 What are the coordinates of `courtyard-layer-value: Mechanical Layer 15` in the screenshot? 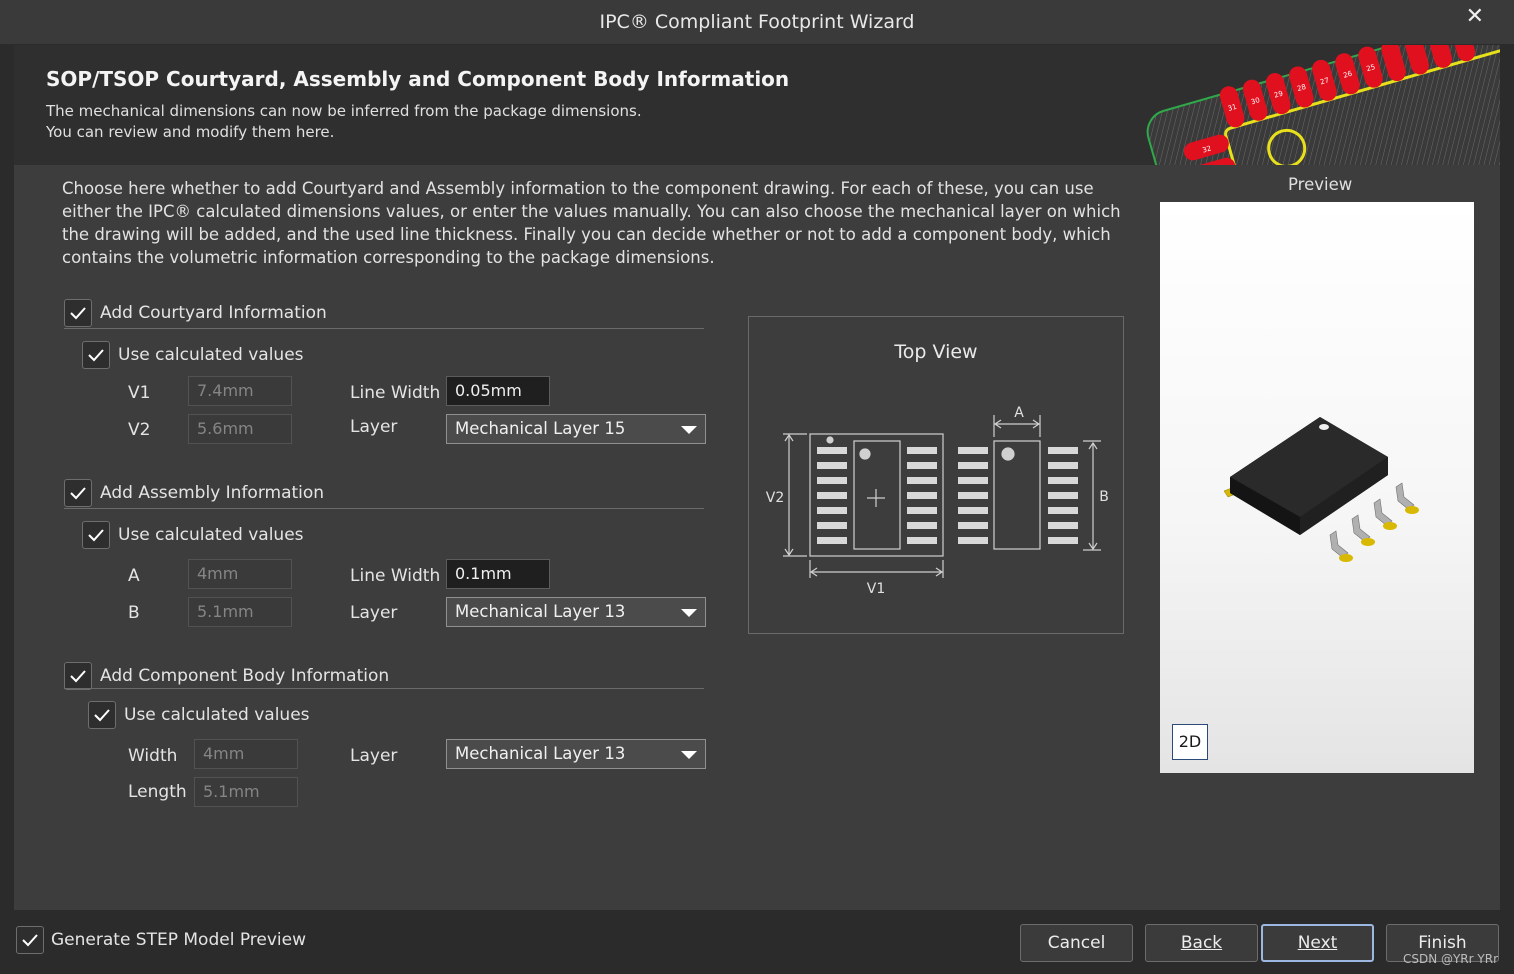 It's located at (540, 428).